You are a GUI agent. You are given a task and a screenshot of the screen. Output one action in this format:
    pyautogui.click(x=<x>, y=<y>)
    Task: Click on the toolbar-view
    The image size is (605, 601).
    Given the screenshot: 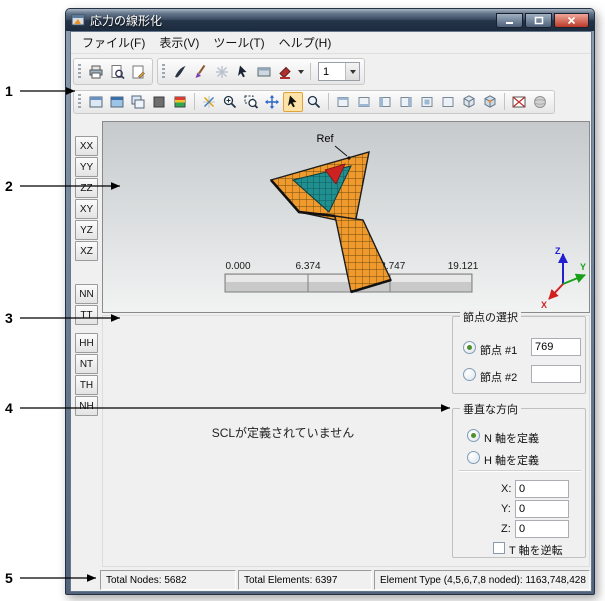 What is the action you would take?
    pyautogui.click(x=314, y=101)
    